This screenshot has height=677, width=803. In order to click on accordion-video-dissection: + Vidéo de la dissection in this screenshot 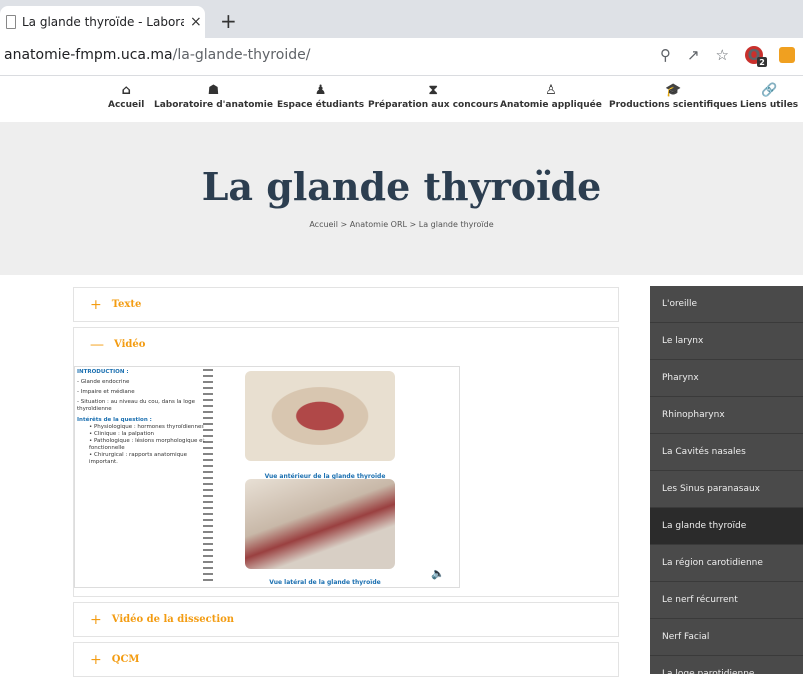, I will do `click(346, 619)`.